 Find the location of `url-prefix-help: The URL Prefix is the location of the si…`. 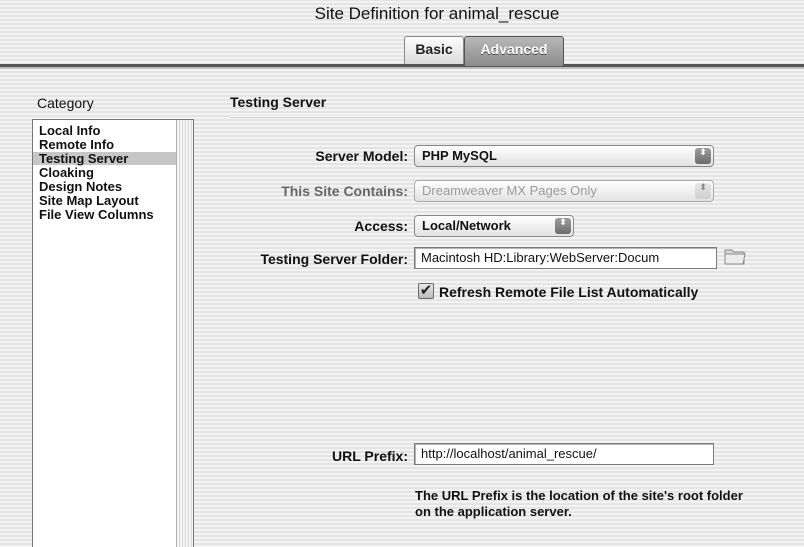

url-prefix-help: The URL Prefix is the location of the si… is located at coordinates (579, 503).